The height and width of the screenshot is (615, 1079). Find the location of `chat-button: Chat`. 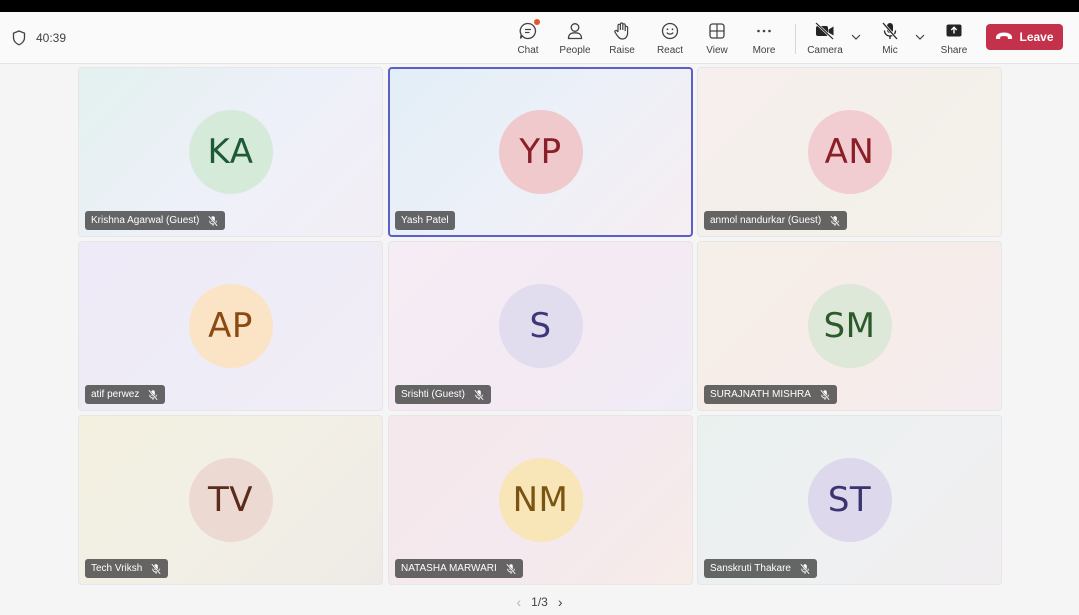

chat-button: Chat is located at coordinates (528, 39).